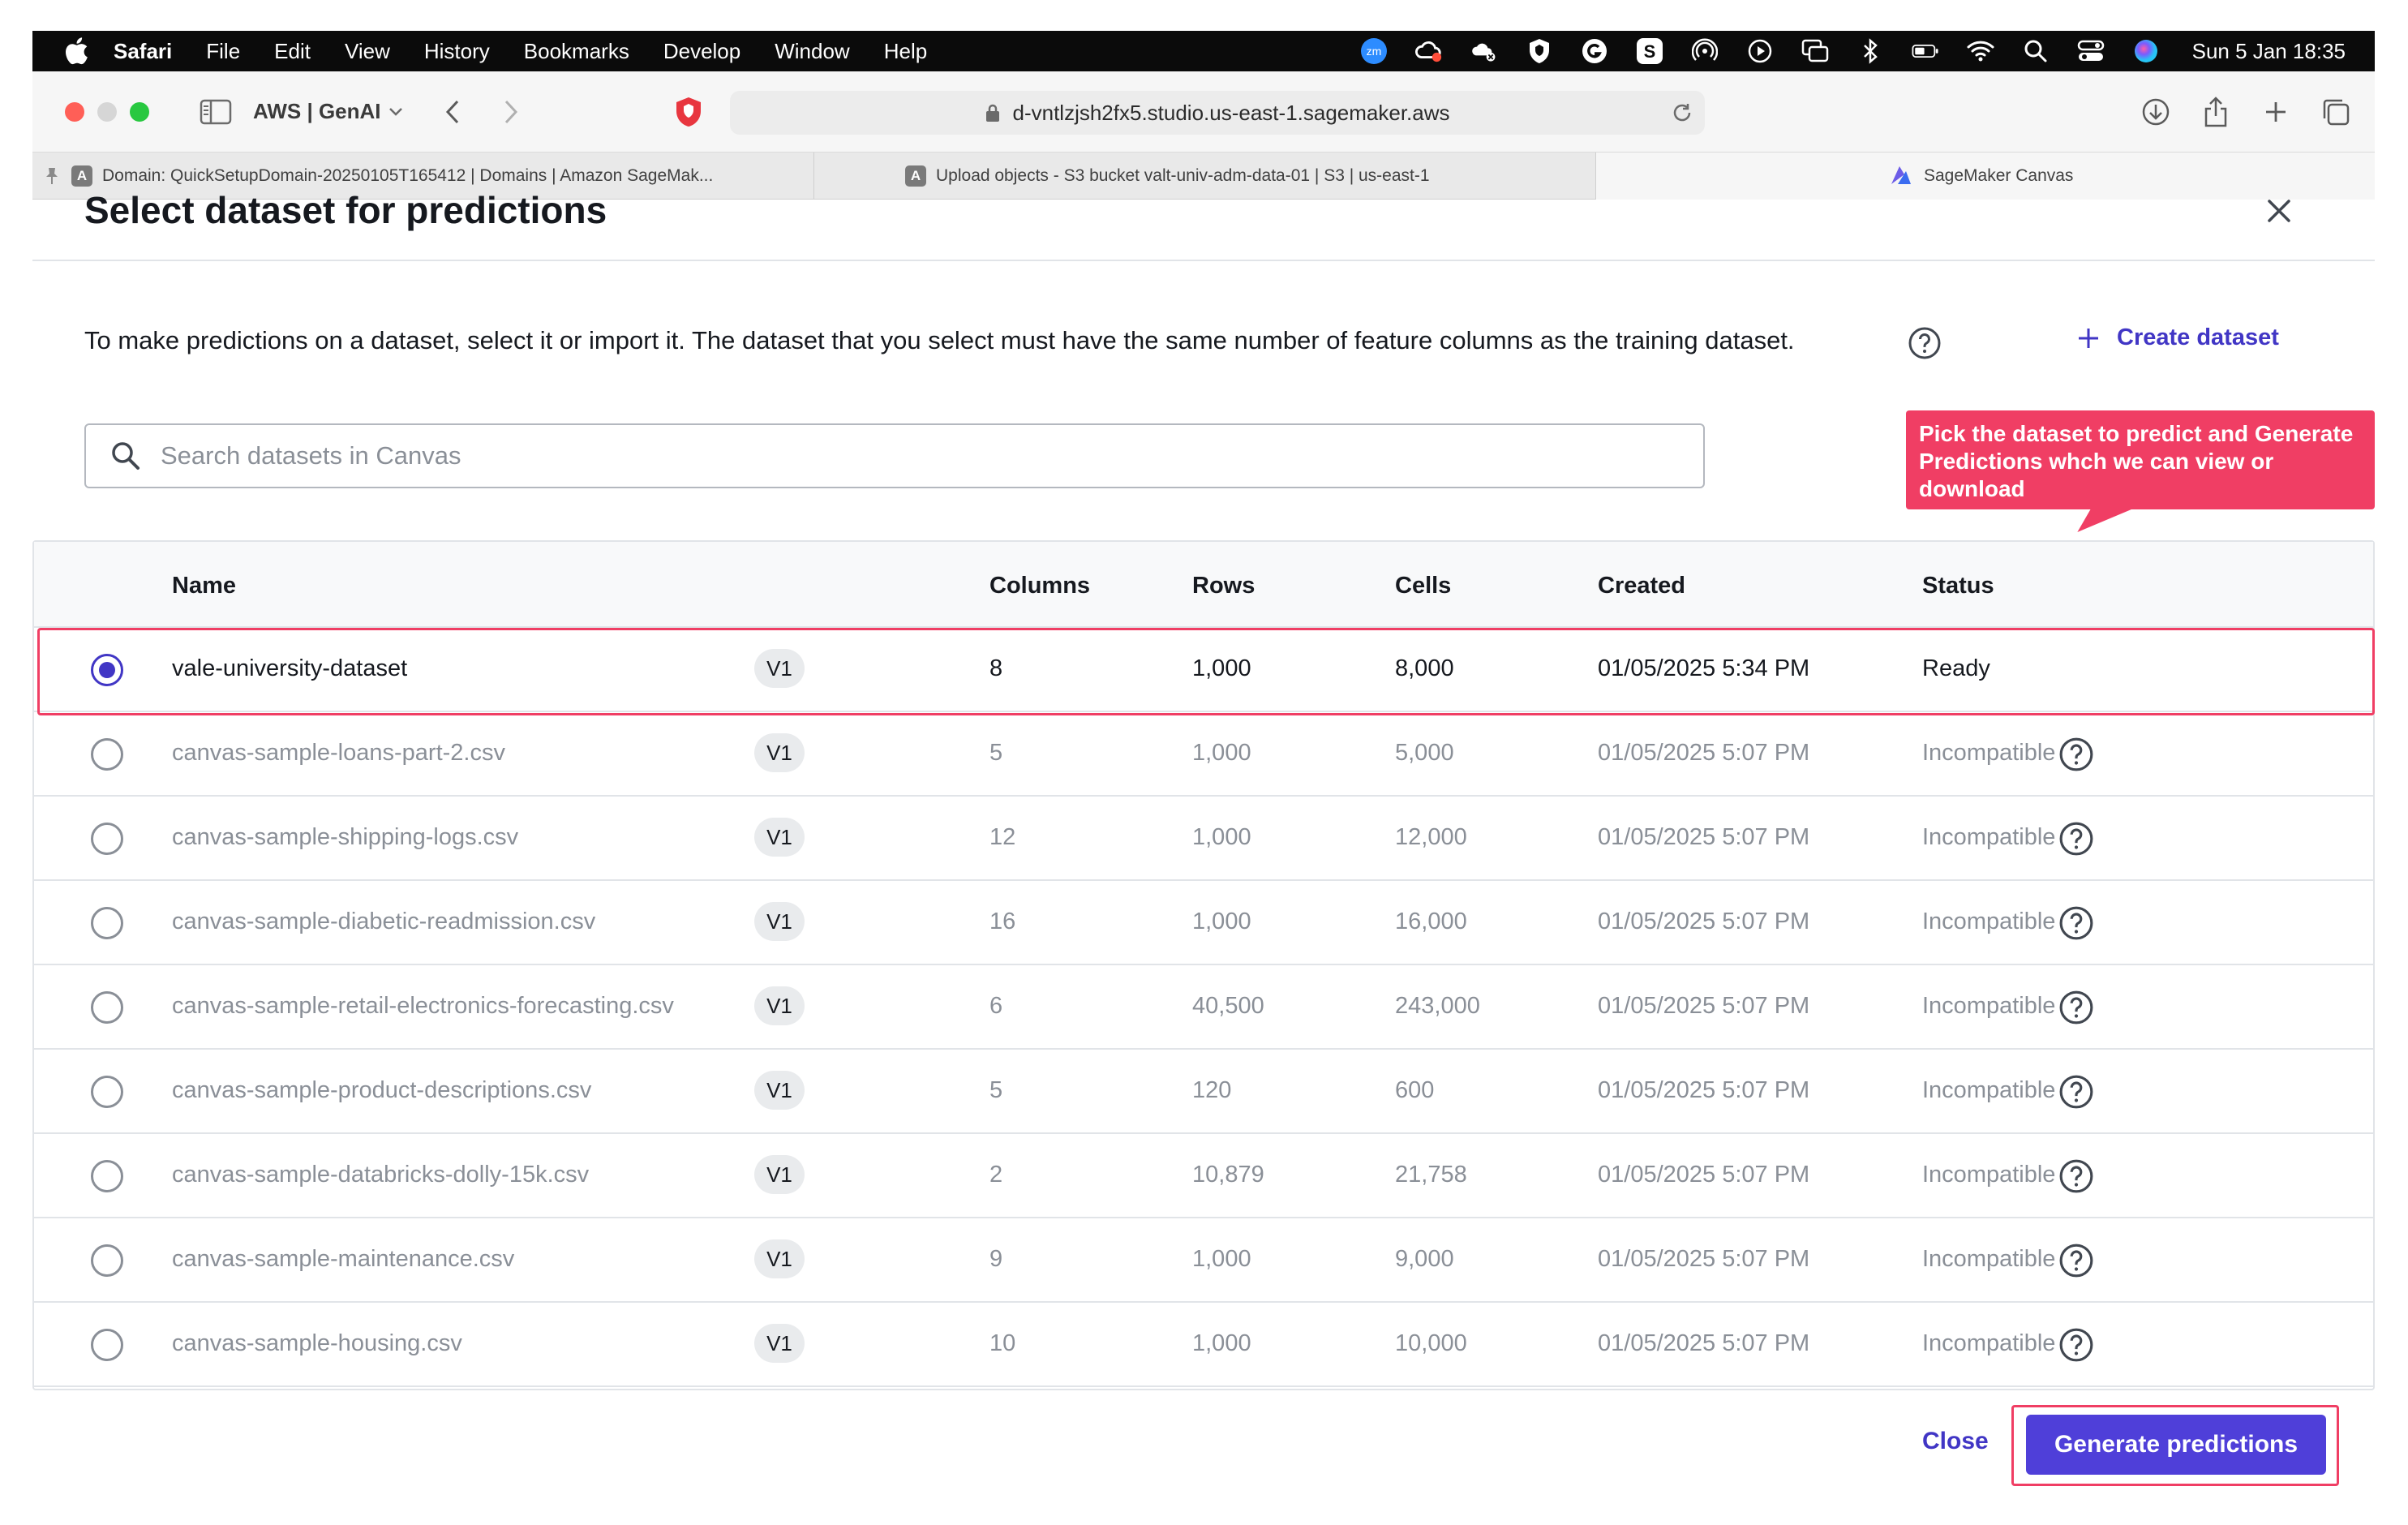 The width and height of the screenshot is (2408, 1525). I want to click on cells-value: 10,000, so click(1431, 1343).